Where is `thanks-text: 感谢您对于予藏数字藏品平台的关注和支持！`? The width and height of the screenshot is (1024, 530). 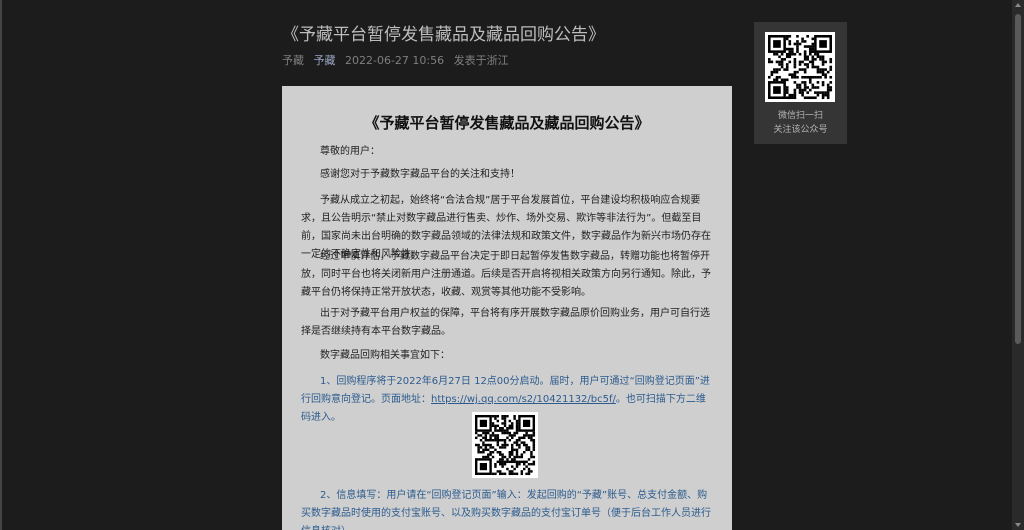
thanks-text: 感谢您对于予藏数字藏品平台的关注和支持！ is located at coordinates (420, 174).